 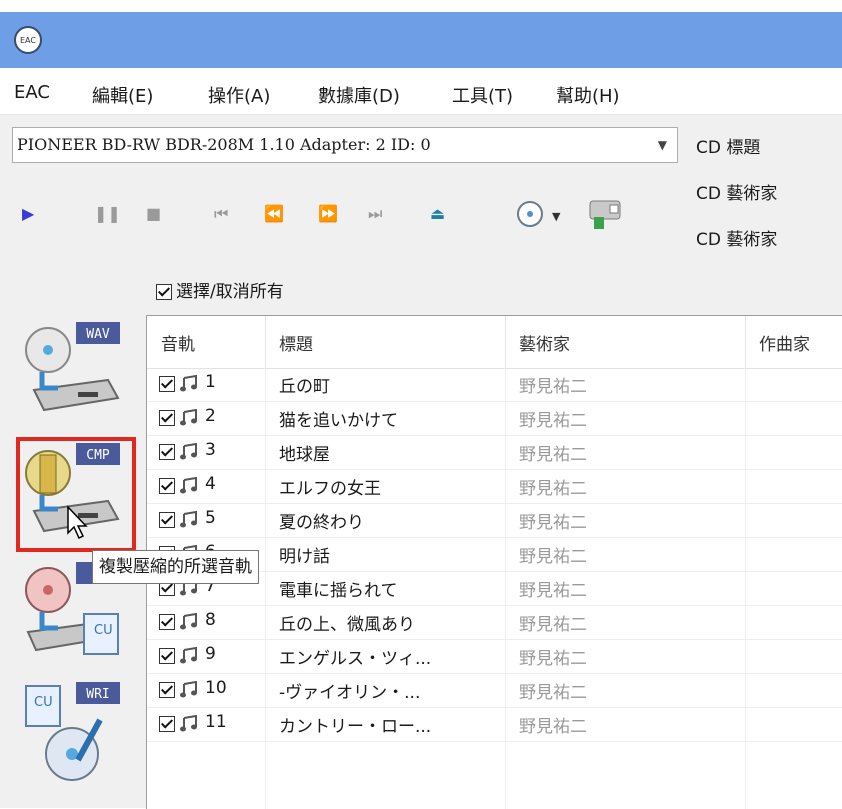 What do you see at coordinates (210, 620) in the screenshot?
I see `track-number: 8` at bounding box center [210, 620].